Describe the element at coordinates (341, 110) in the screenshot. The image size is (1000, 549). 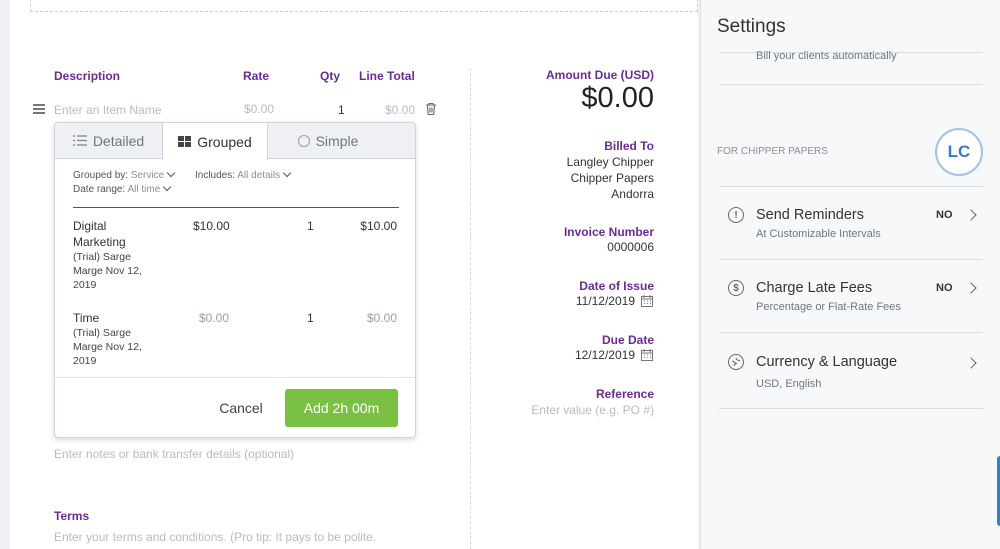
I see `item-qty-input: 1` at that location.